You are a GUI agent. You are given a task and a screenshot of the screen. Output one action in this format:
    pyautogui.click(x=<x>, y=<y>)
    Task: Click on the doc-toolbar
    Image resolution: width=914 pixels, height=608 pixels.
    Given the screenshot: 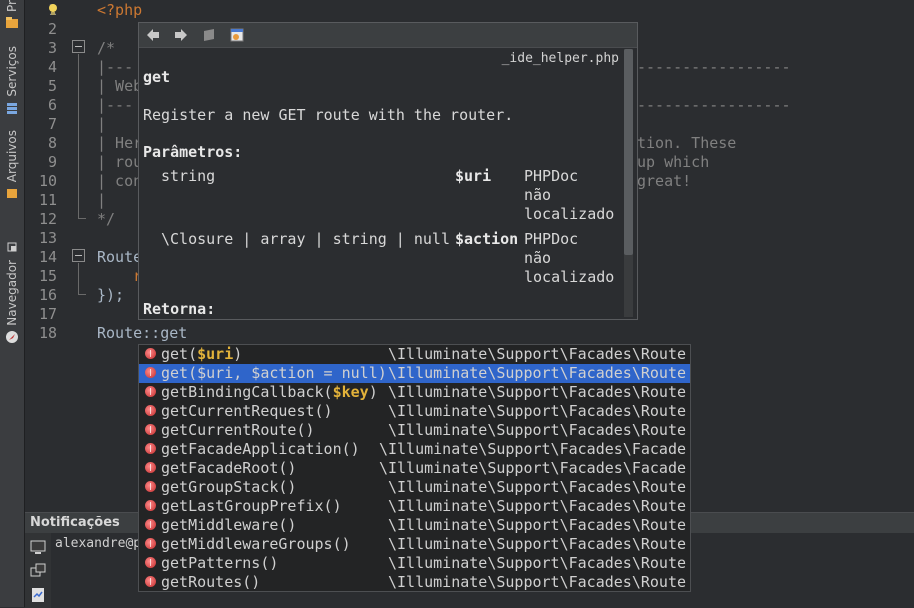 What is the action you would take?
    pyautogui.click(x=388, y=35)
    